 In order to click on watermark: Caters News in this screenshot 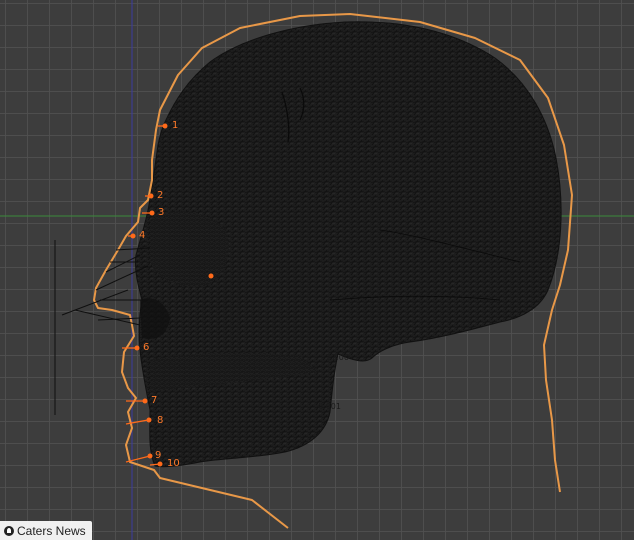, I will do `click(46, 530)`.